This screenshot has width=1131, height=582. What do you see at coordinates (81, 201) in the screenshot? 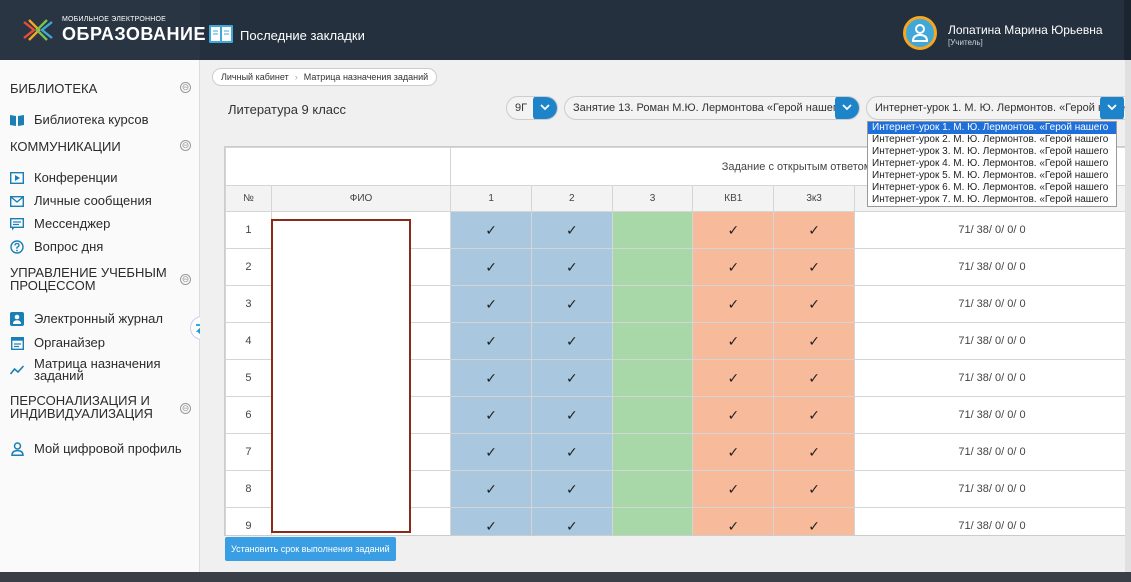
I see `sidebar-item-messages: Личные сообщения` at bounding box center [81, 201].